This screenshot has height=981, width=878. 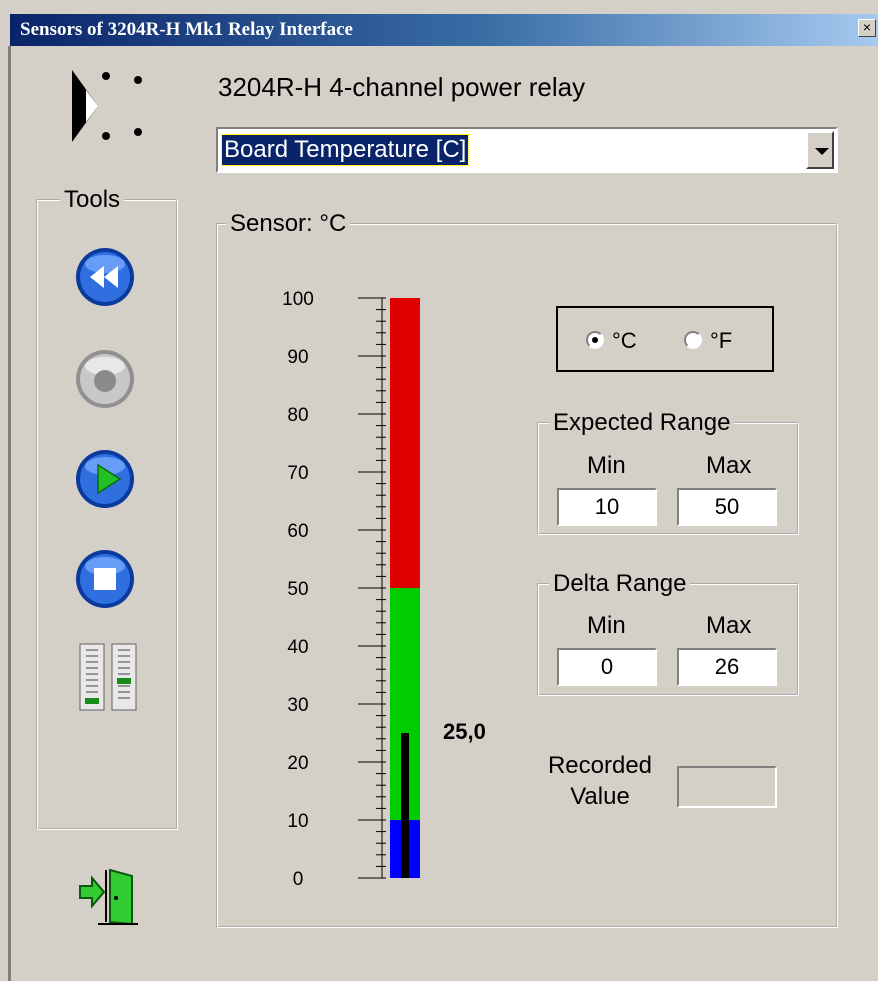 What do you see at coordinates (665, 339) in the screenshot?
I see `unit-selector: °C °F` at bounding box center [665, 339].